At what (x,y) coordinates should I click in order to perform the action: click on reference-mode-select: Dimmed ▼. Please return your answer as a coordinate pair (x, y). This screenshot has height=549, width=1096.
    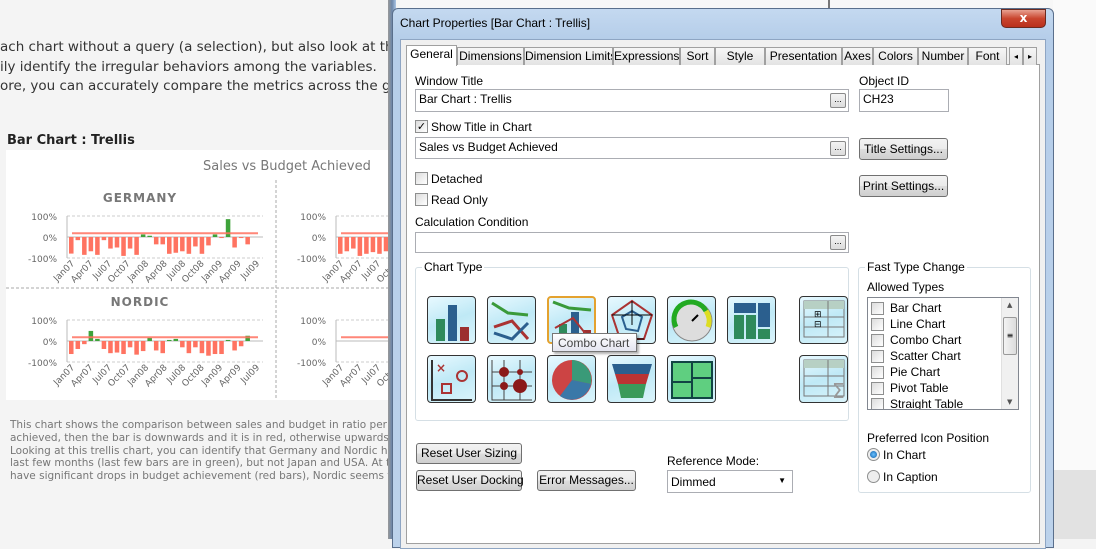
    Looking at the image, I should click on (730, 481).